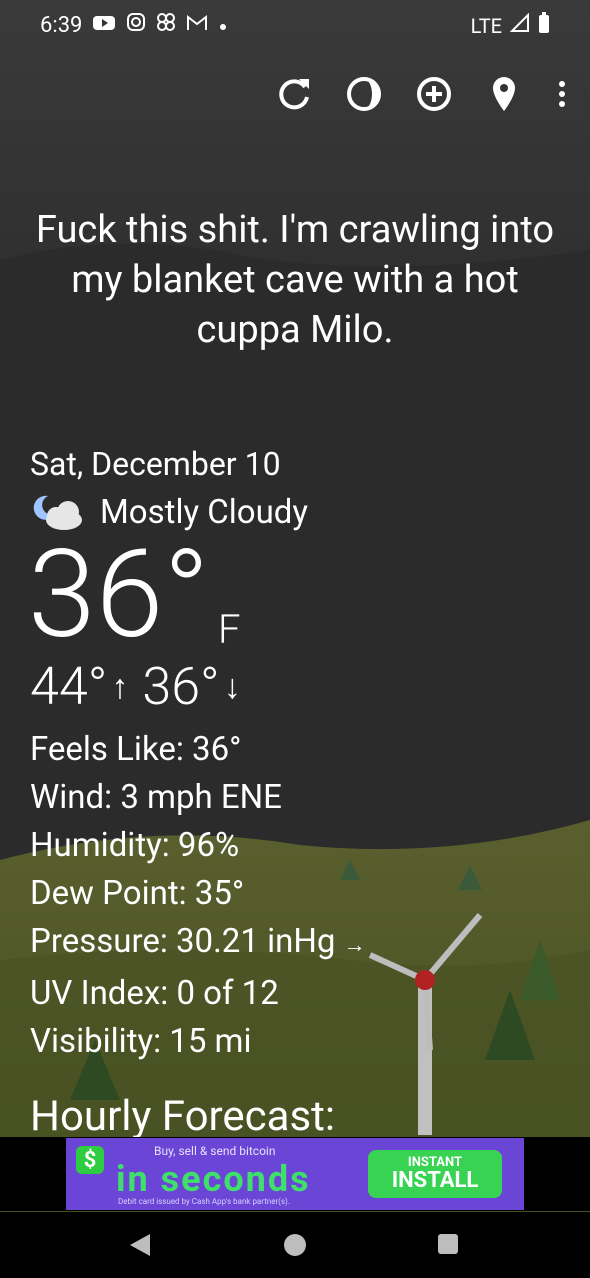 Image resolution: width=590 pixels, height=1278 pixels. Describe the element at coordinates (141, 1041) in the screenshot. I see `visibility: Visibility: 15 mi` at that location.